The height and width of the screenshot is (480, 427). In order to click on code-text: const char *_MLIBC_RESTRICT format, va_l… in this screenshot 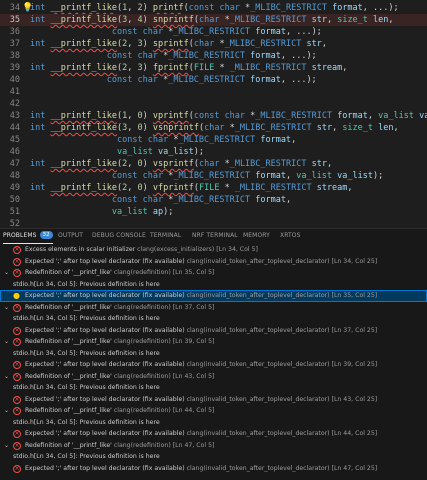, I will do `click(247, 176)`.